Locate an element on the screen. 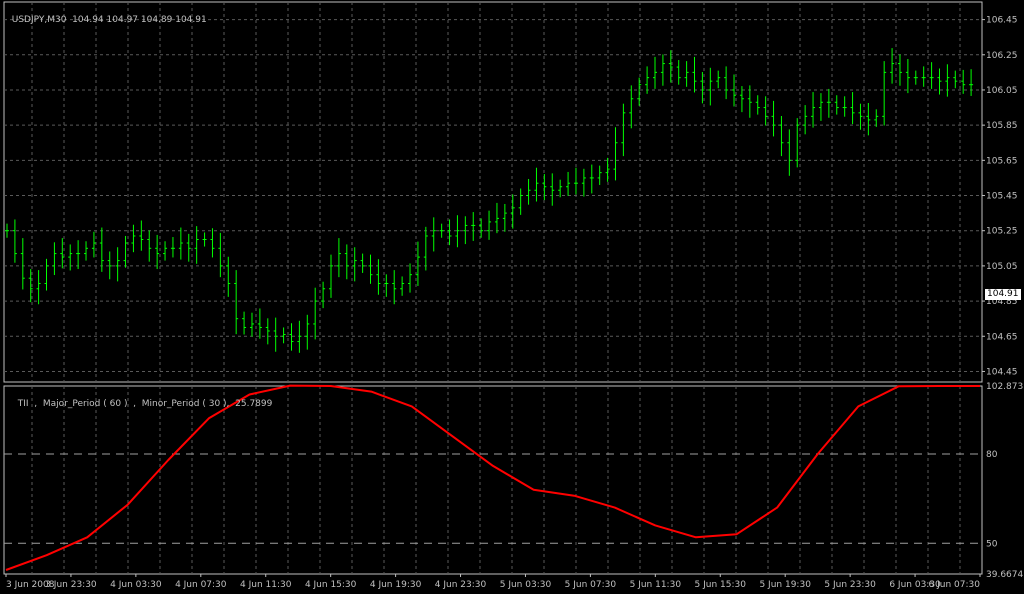 The image size is (1024, 594). time-tick-label: 4 Jun 15:30 is located at coordinates (331, 585).